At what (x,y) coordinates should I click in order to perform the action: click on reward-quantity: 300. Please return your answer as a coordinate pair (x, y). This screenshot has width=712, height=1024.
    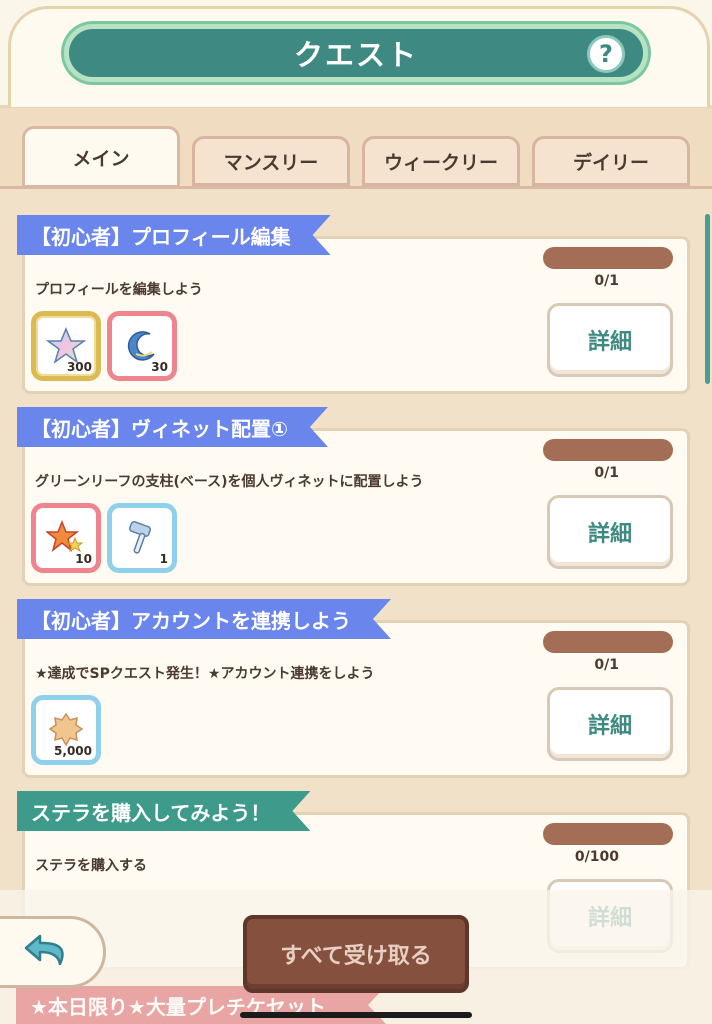
    Looking at the image, I should click on (79, 367).